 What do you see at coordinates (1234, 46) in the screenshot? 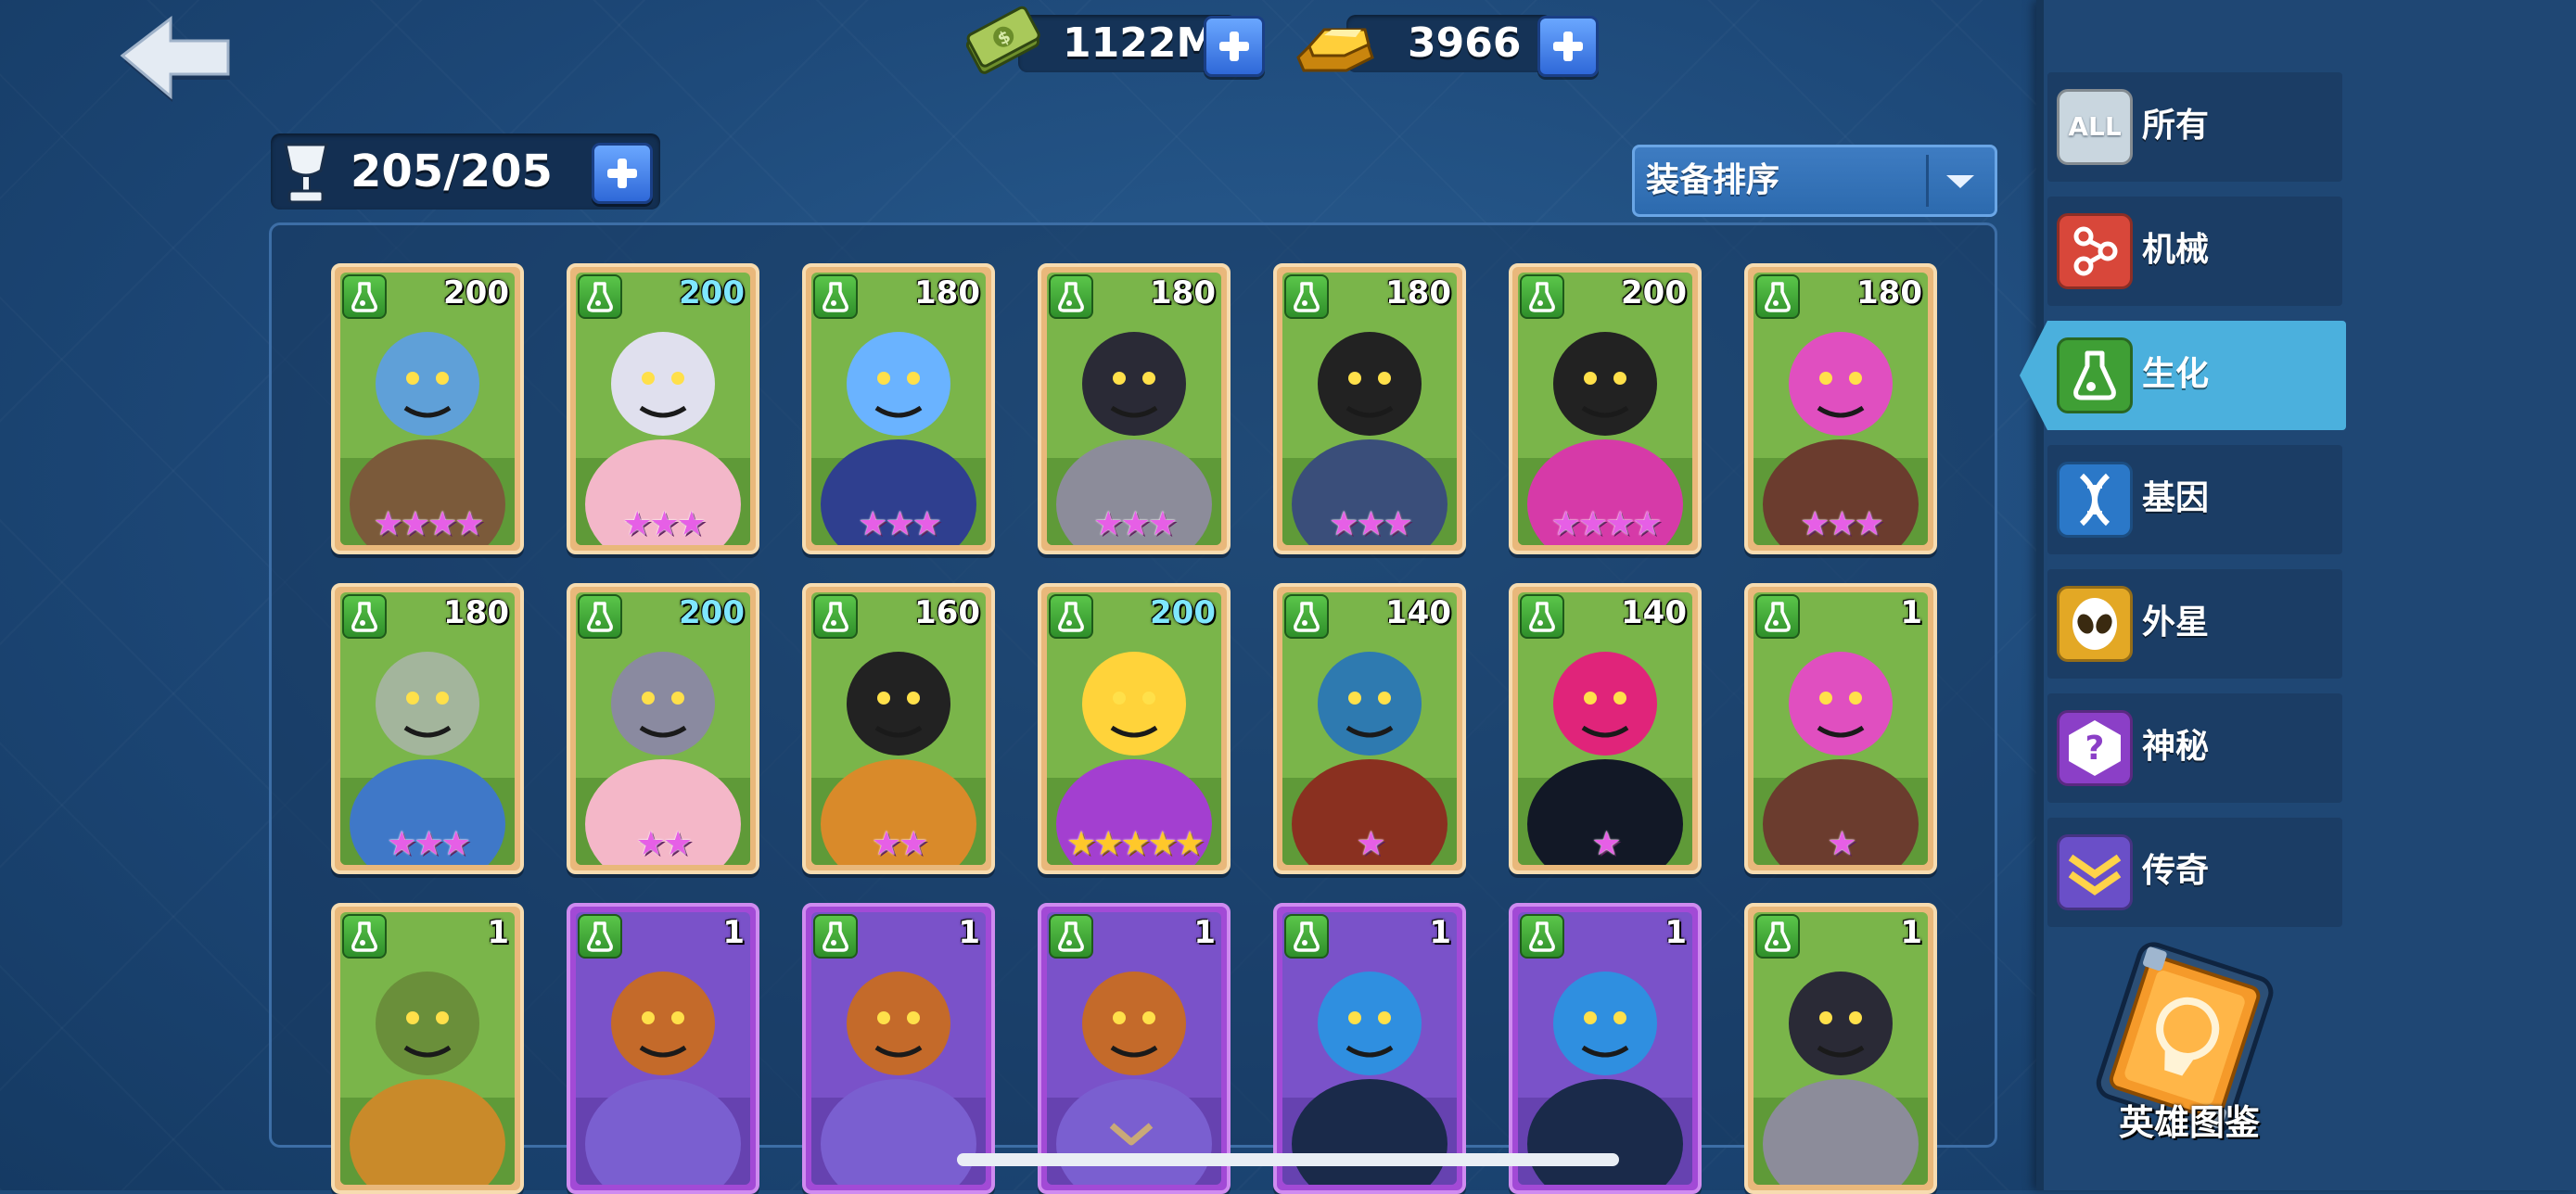
I see `add-cash-button` at bounding box center [1234, 46].